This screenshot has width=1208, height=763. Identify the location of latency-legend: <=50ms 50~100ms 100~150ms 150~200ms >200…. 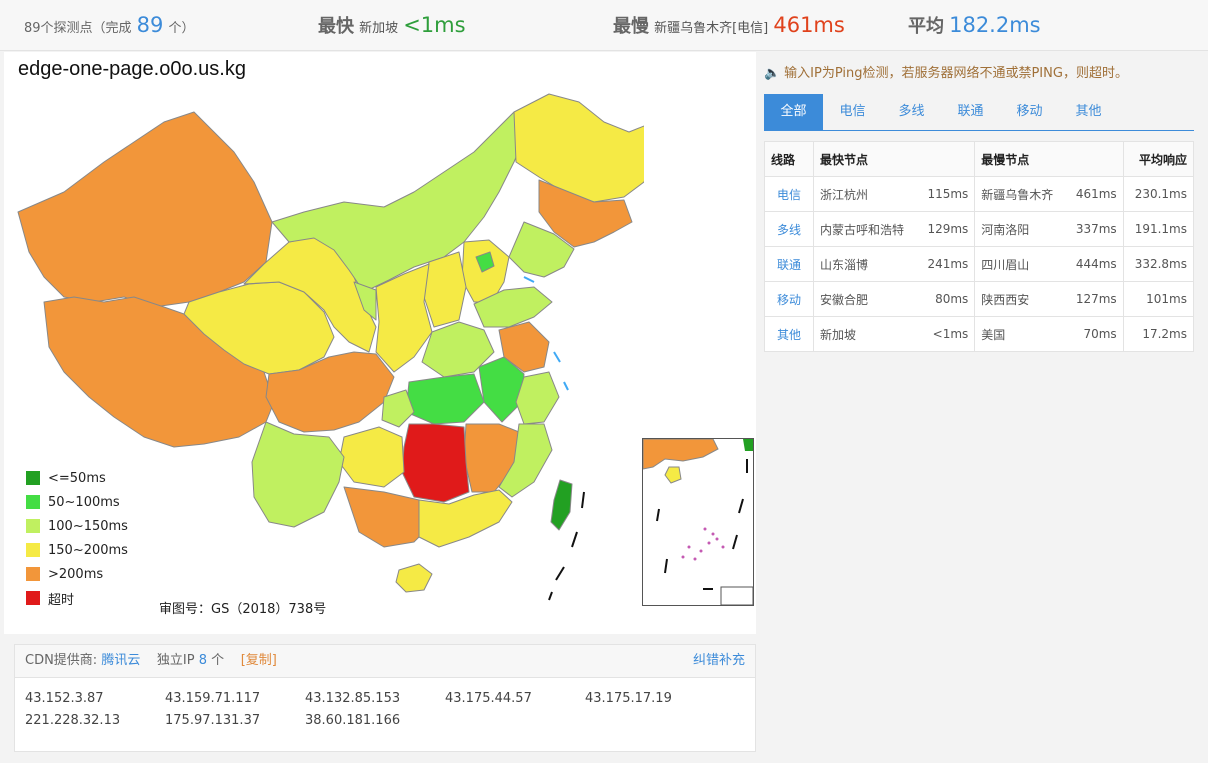
(77, 538).